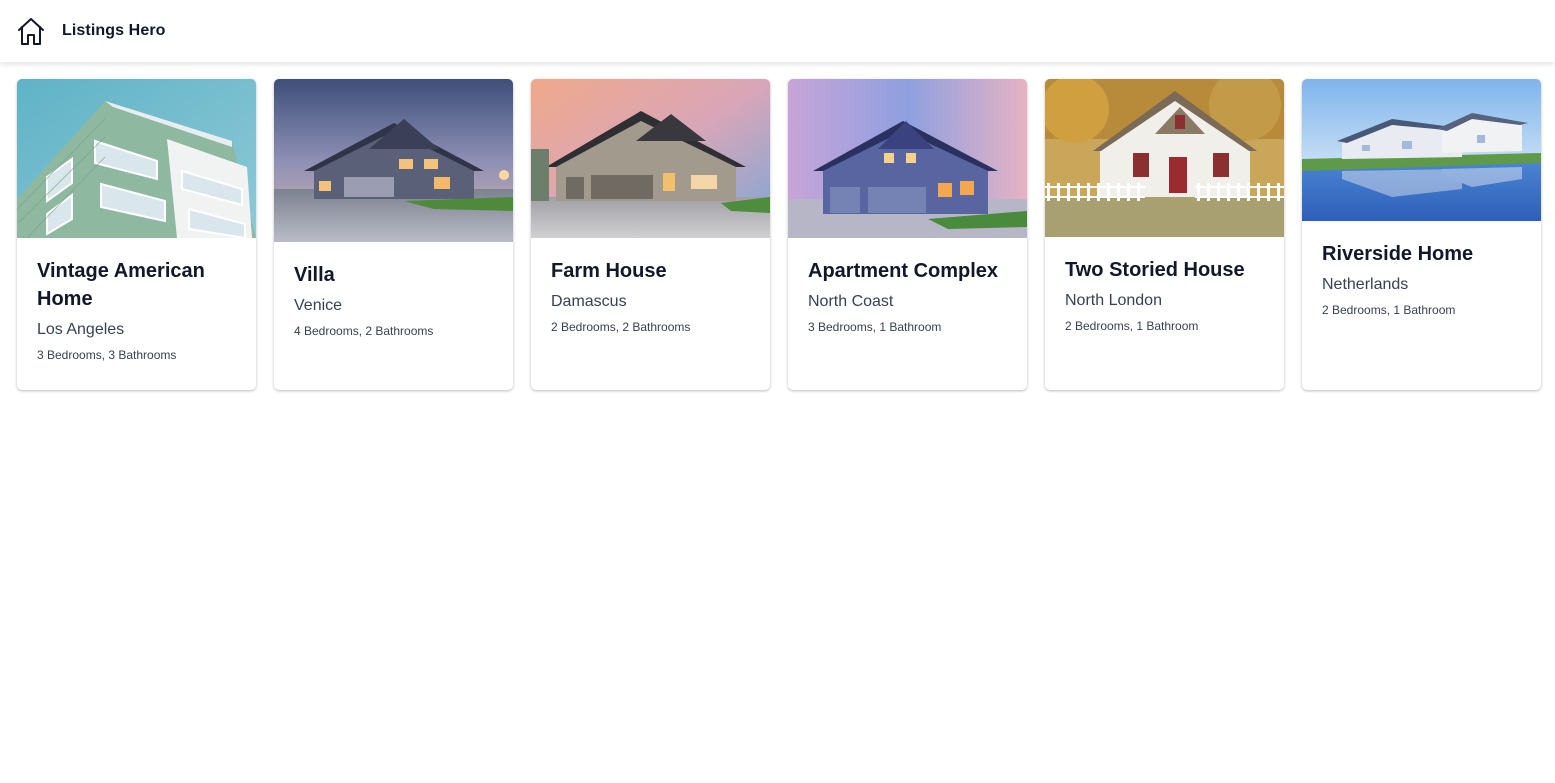 This screenshot has width=1555, height=783. Describe the element at coordinates (1365, 284) in the screenshot. I see `listing-location: Netherlands` at that location.